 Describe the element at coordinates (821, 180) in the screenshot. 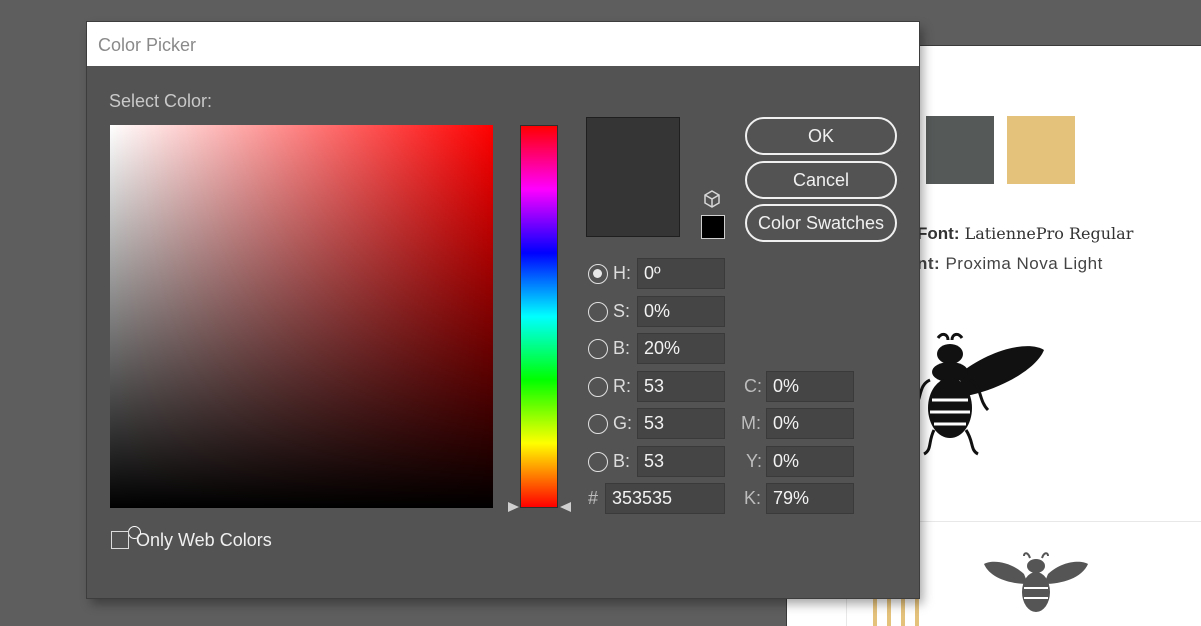

I see `cancel-button: Cancel` at that location.